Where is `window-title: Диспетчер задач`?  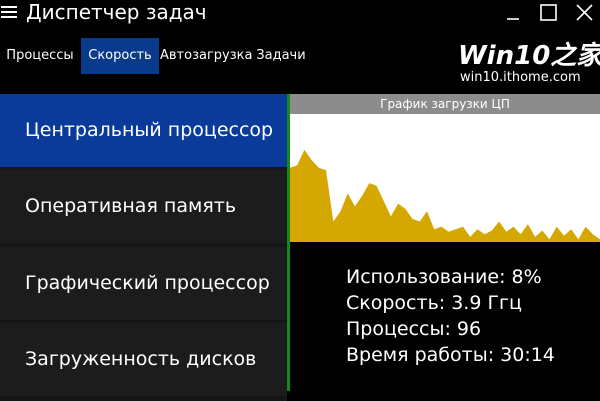 window-title: Диспетчер задач is located at coordinates (116, 12).